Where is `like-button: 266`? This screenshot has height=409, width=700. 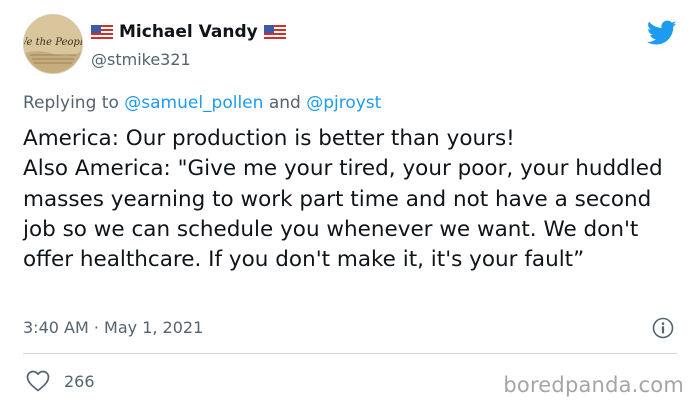 like-button: 266 is located at coordinates (60, 381).